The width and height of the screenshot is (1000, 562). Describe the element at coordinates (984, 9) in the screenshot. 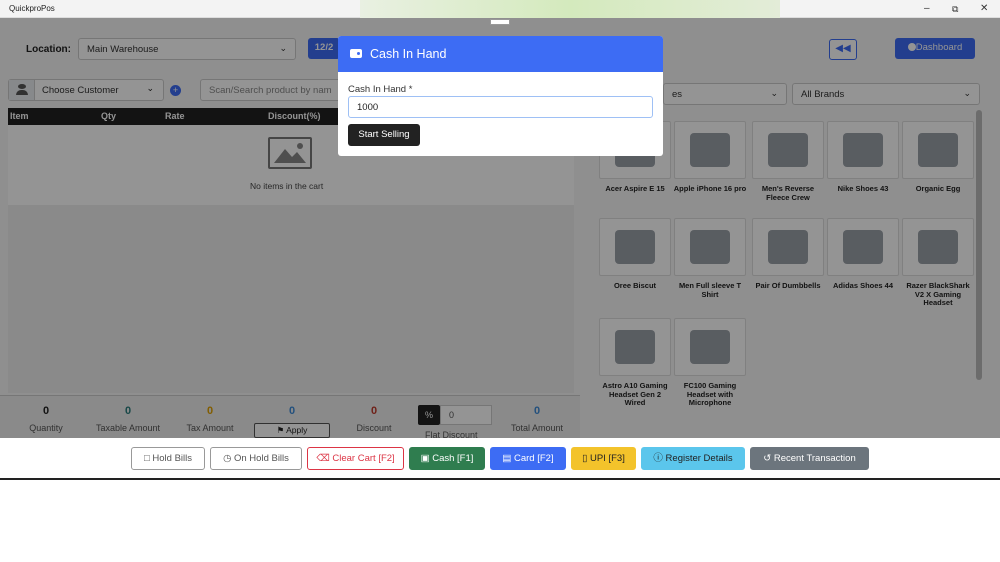

I see `close-button: ✕` at that location.